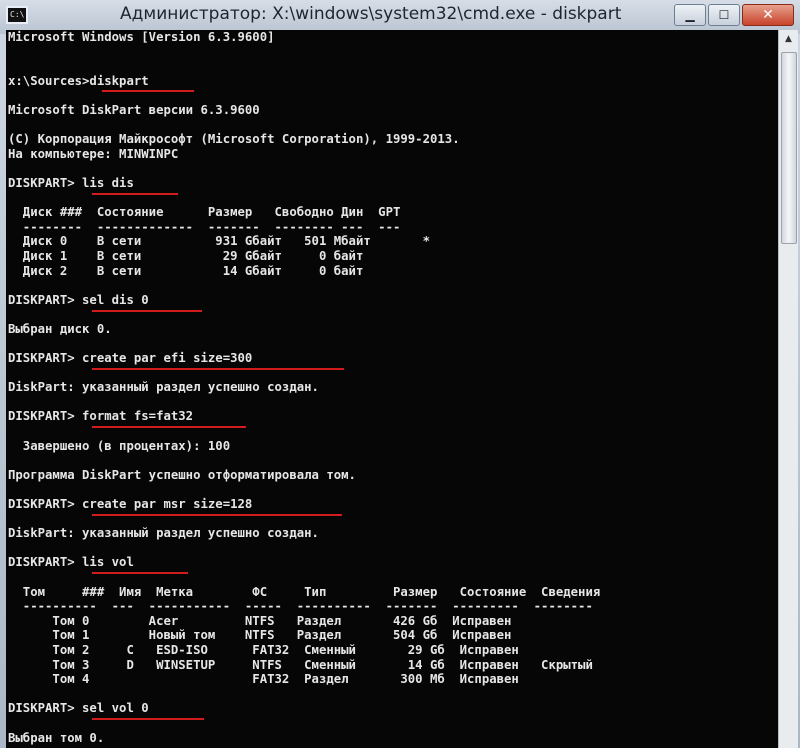 The height and width of the screenshot is (748, 800). What do you see at coordinates (17, 15) in the screenshot?
I see `cmd-app-icon: C:\` at bounding box center [17, 15].